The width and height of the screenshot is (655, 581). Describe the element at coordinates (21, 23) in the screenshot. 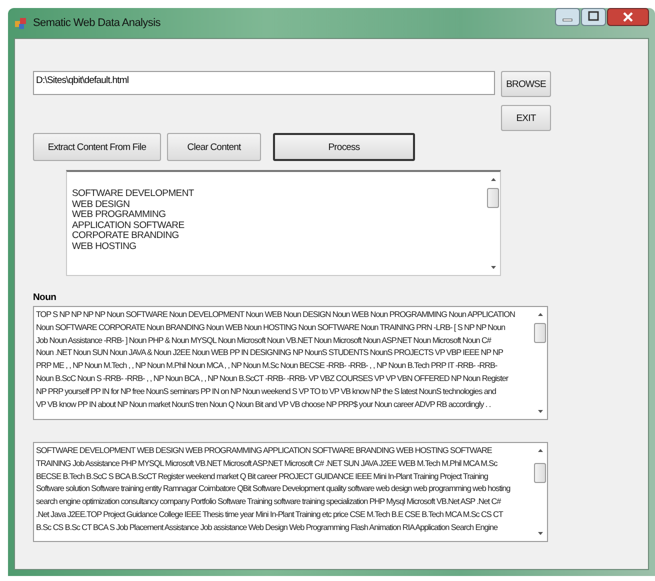

I see `app-icon` at that location.